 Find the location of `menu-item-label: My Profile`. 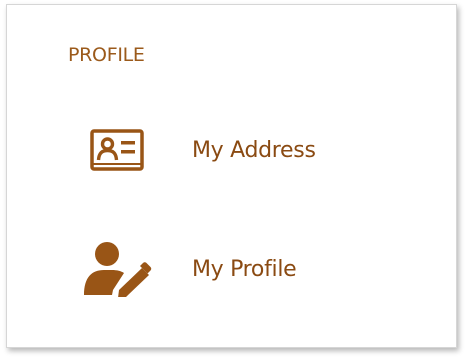

menu-item-label: My Profile is located at coordinates (244, 269).